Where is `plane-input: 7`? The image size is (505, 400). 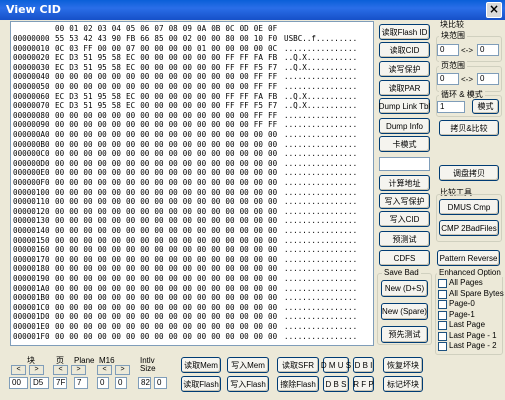 plane-input: 7 is located at coordinates (81, 383).